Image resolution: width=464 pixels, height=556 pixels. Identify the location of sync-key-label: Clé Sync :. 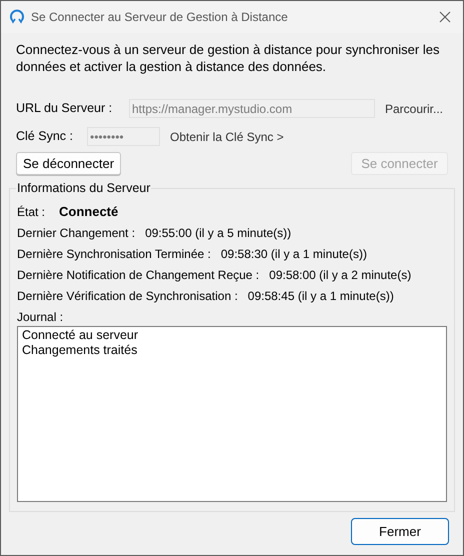
(45, 137).